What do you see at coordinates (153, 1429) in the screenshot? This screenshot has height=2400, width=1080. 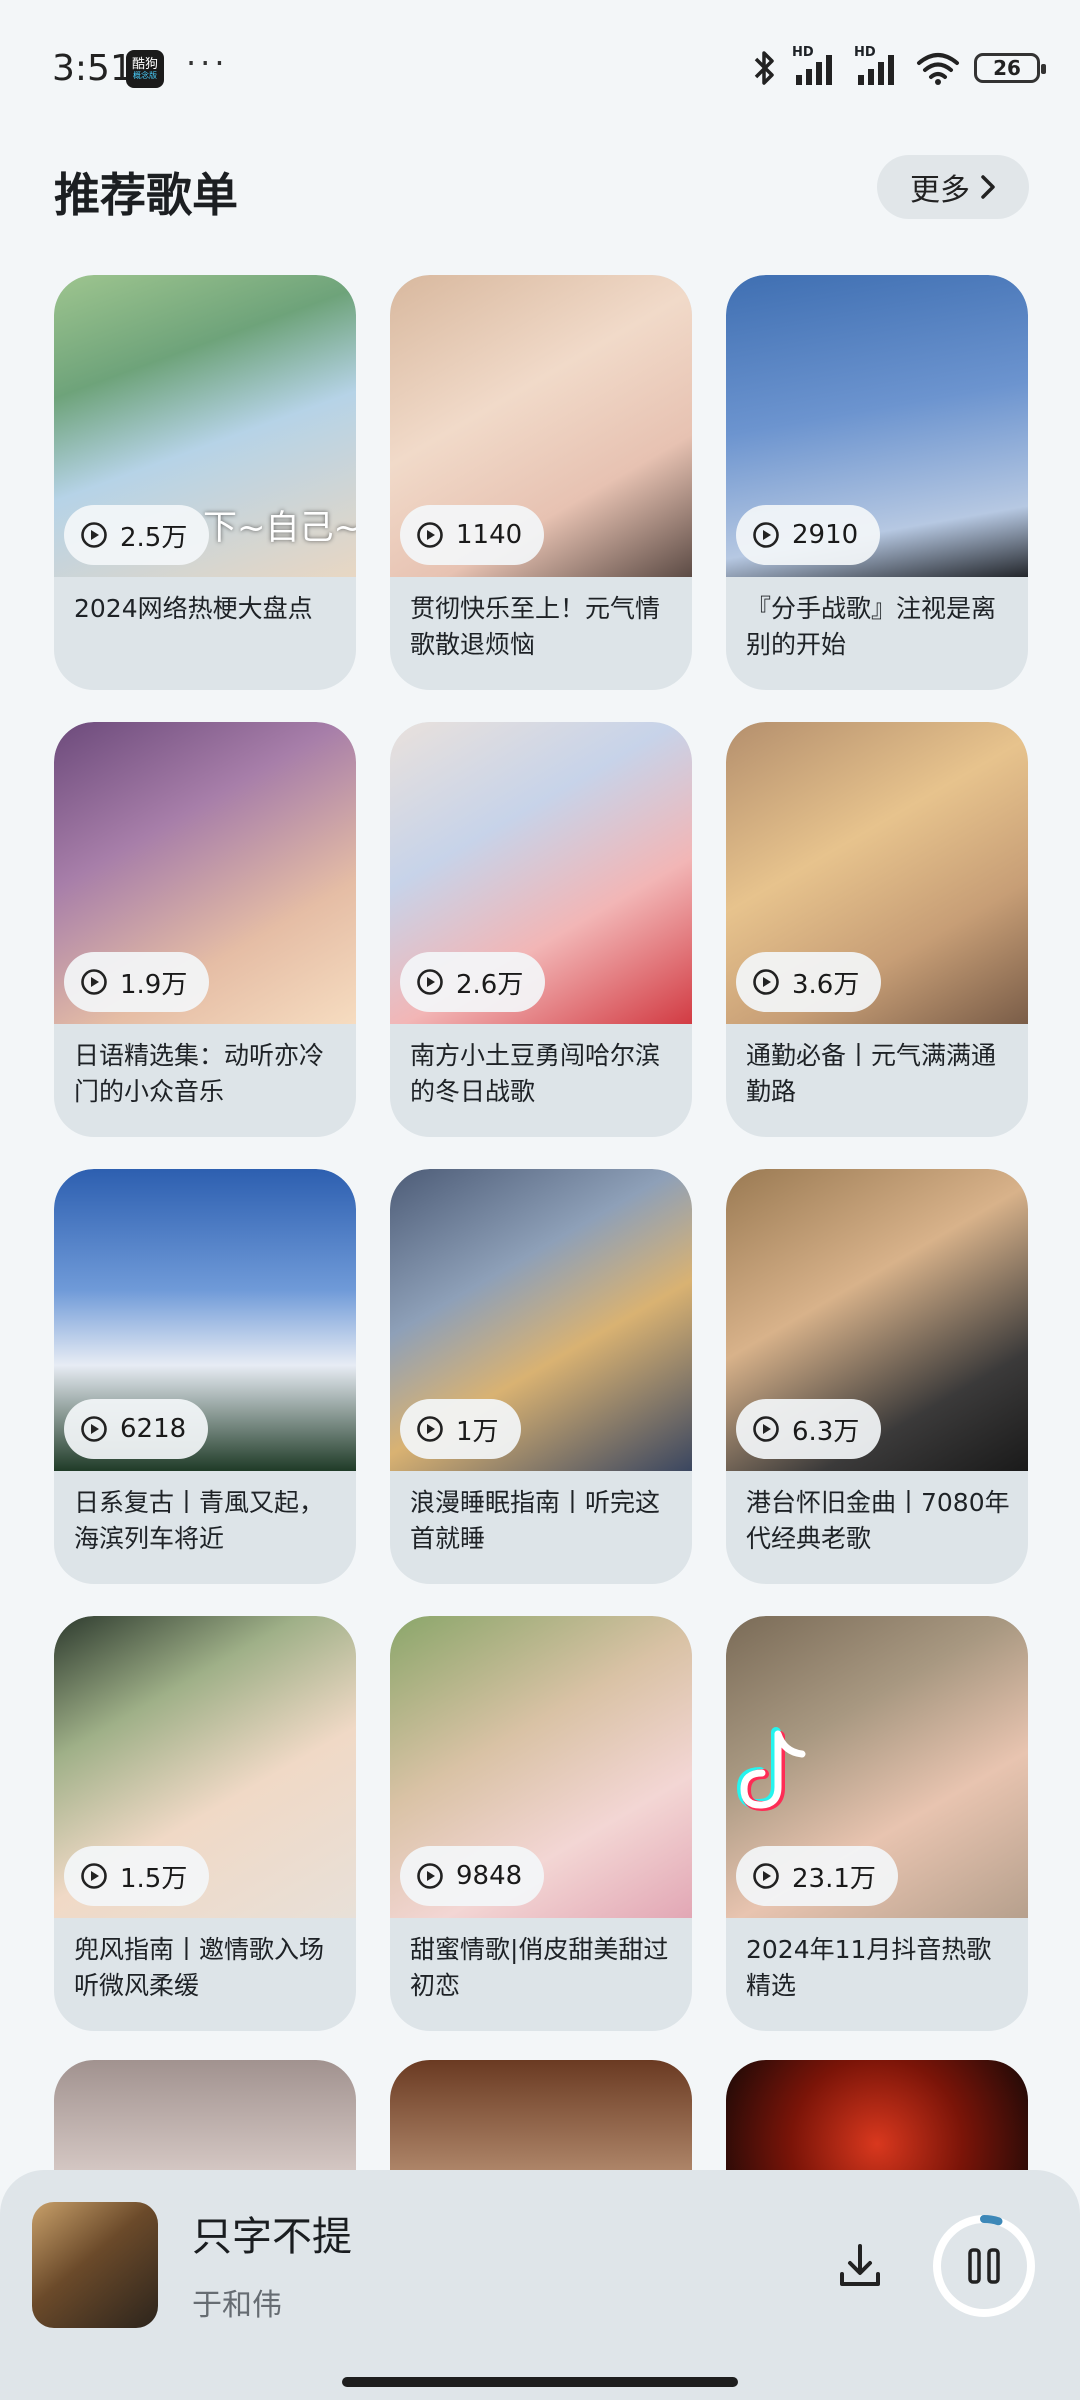 I see `play-count: 6218` at bounding box center [153, 1429].